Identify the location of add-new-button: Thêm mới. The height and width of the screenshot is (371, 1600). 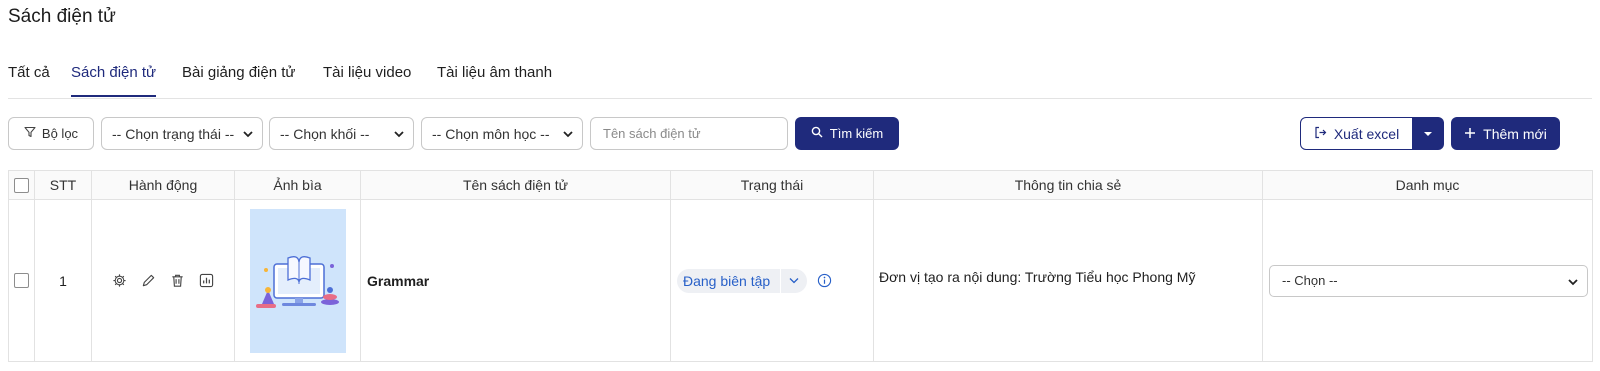
(1505, 133).